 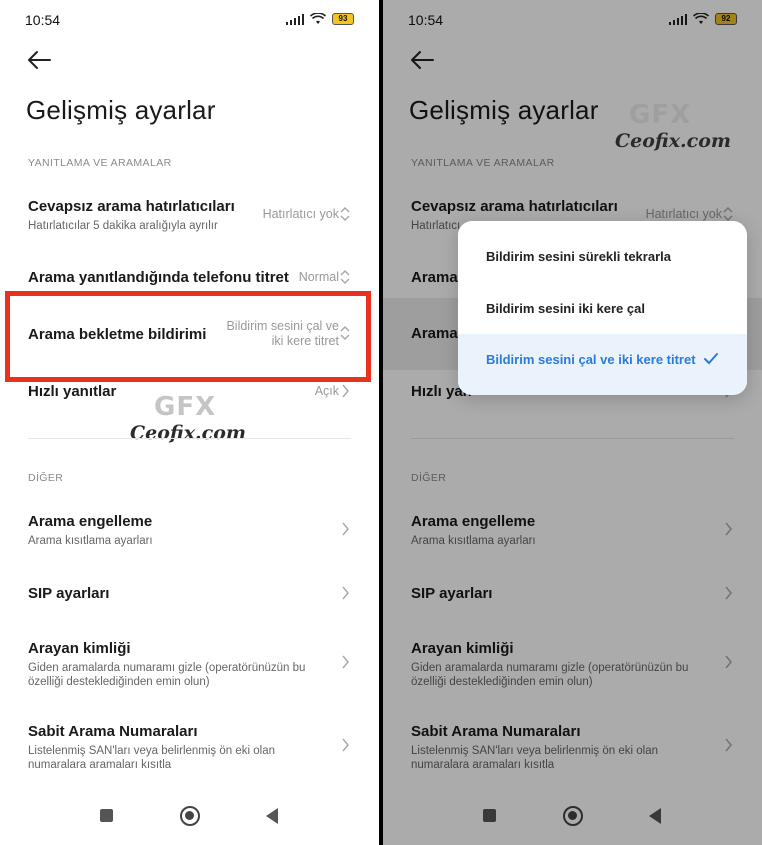 What do you see at coordinates (189, 438) in the screenshot?
I see `divider` at bounding box center [189, 438].